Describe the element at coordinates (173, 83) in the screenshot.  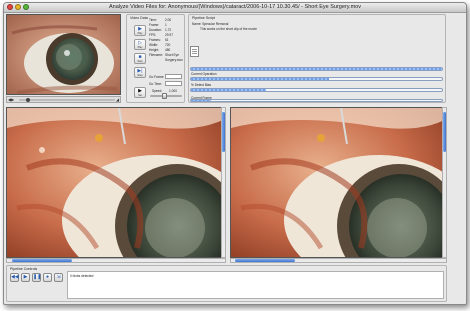
I see `go-time-field` at that location.